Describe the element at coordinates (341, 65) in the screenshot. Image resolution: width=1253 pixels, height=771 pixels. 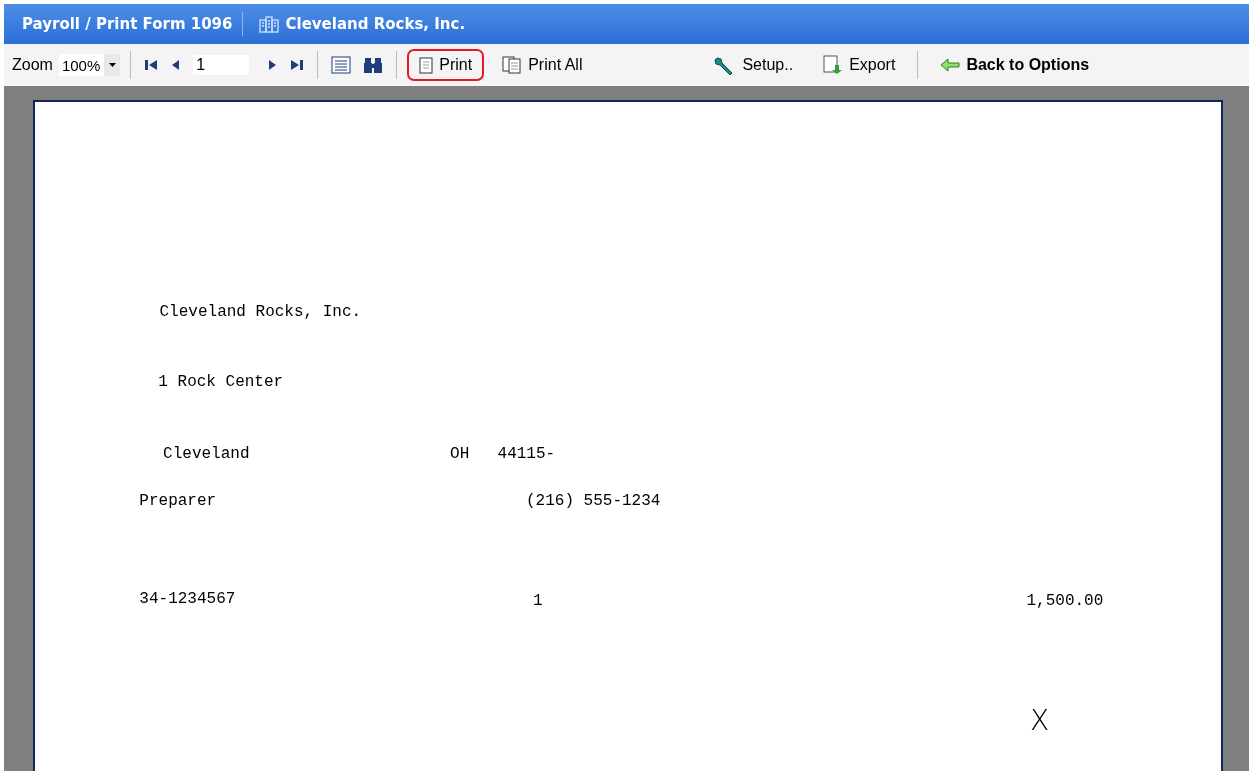
I see `list-icon` at that location.